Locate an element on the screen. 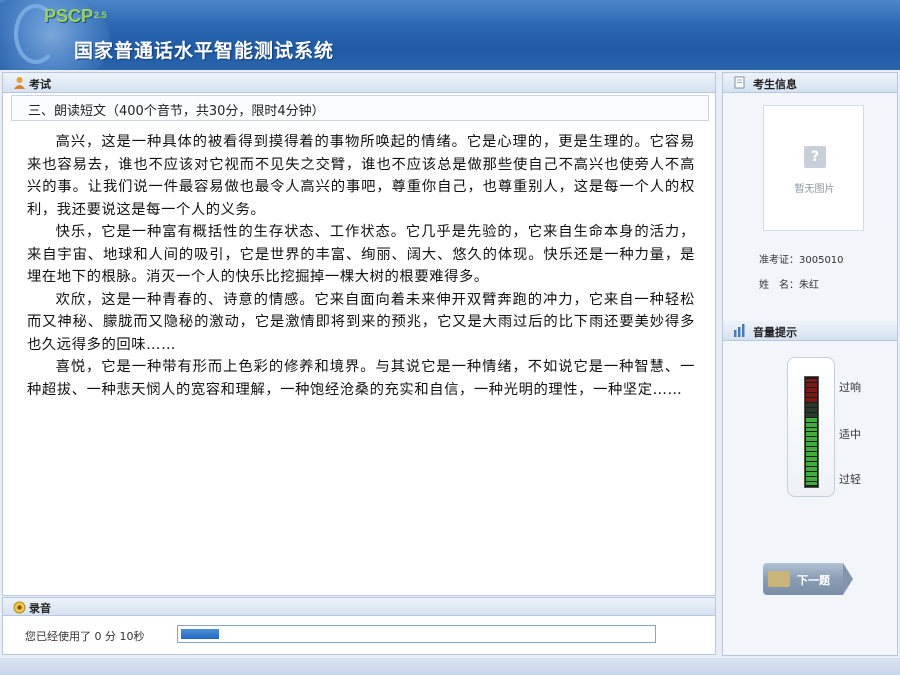  candidate-name-value: 朱红 is located at coordinates (809, 285).